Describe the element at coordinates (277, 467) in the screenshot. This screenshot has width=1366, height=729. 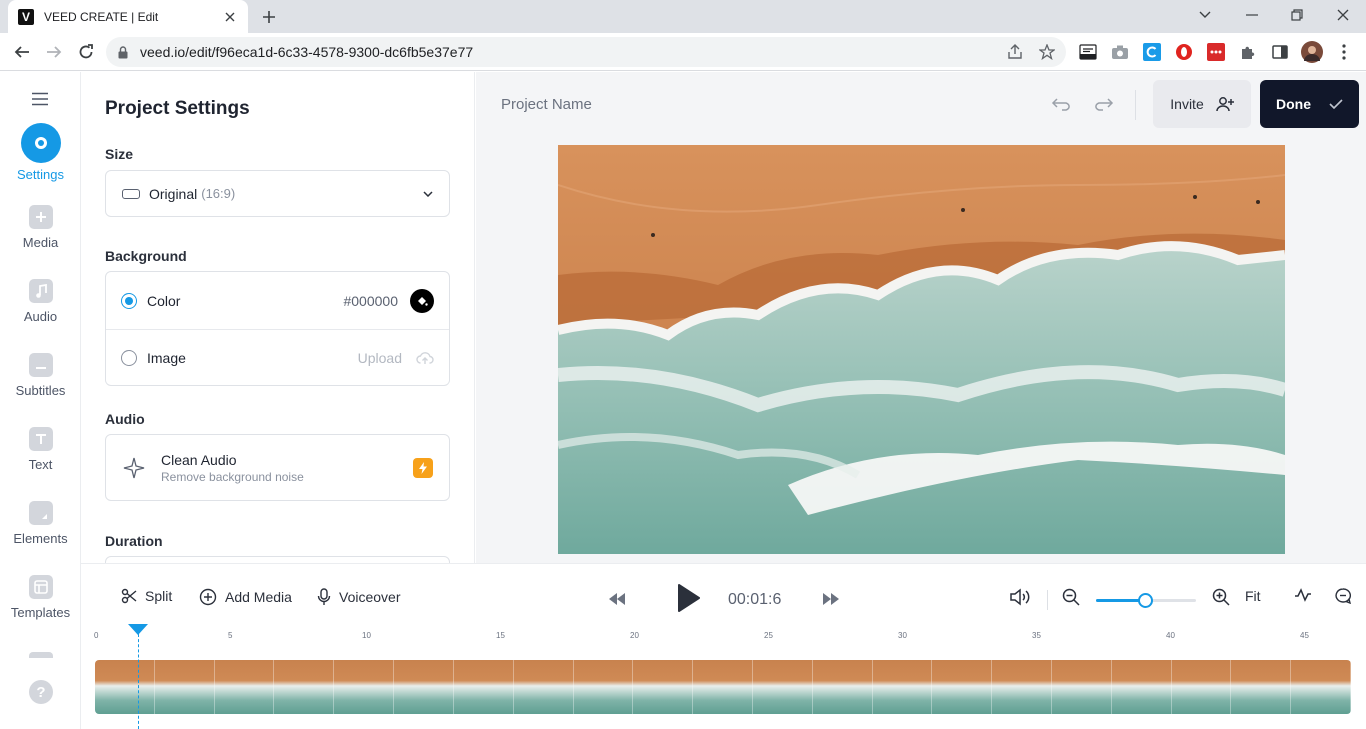
I see `clean-audio-card: Clean Audio Remove background noise` at that location.